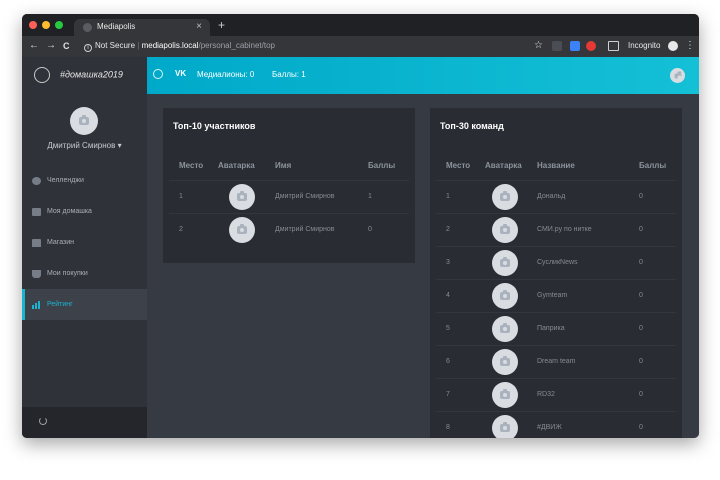 The width and height of the screenshot is (720, 480). What do you see at coordinates (43, 421) in the screenshot?
I see `power-icon` at bounding box center [43, 421].